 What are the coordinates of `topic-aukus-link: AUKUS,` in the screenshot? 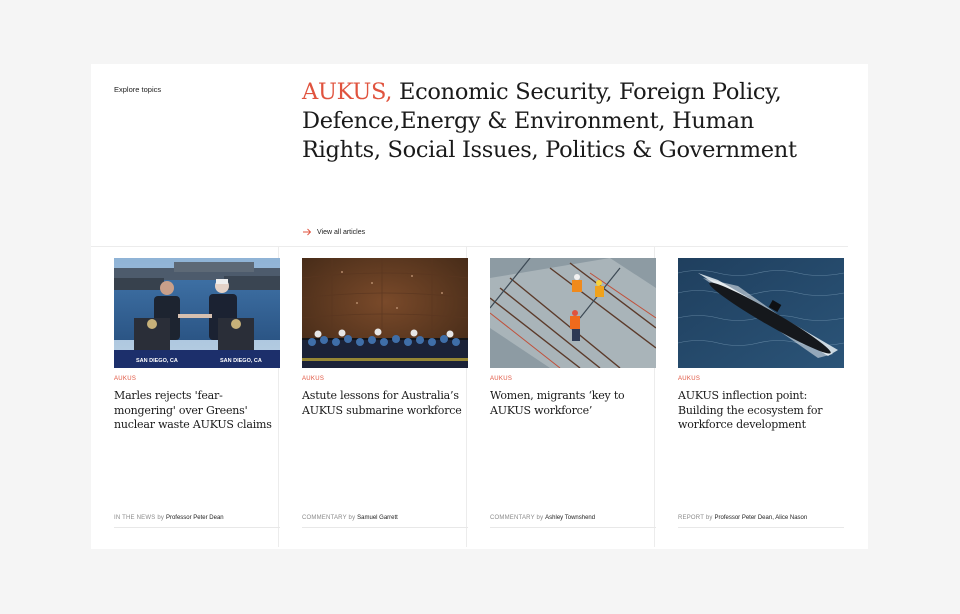 It's located at (347, 92).